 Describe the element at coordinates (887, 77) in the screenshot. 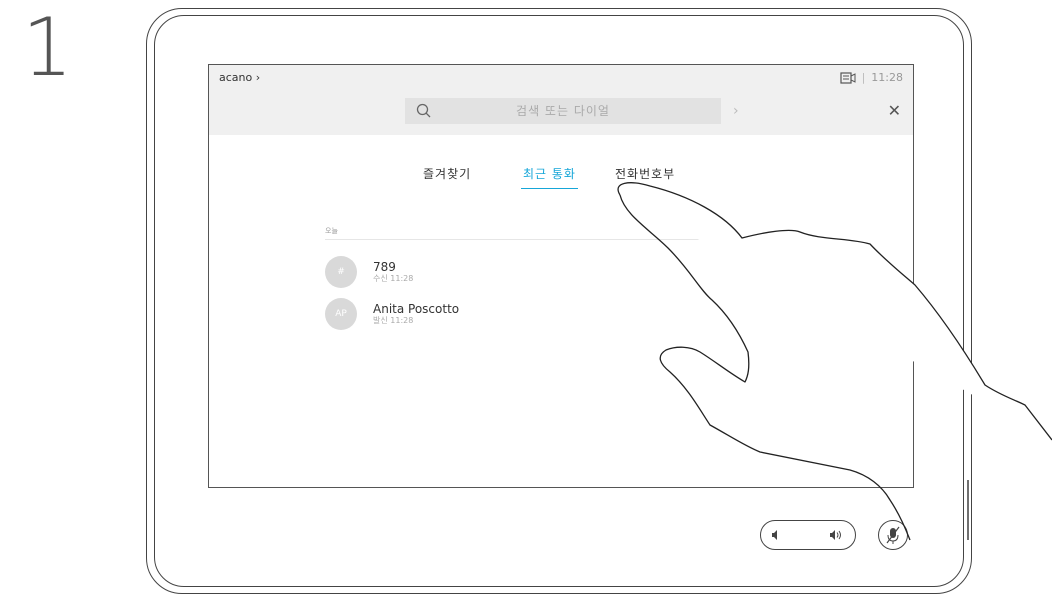

I see `clock-time: 11:28` at that location.